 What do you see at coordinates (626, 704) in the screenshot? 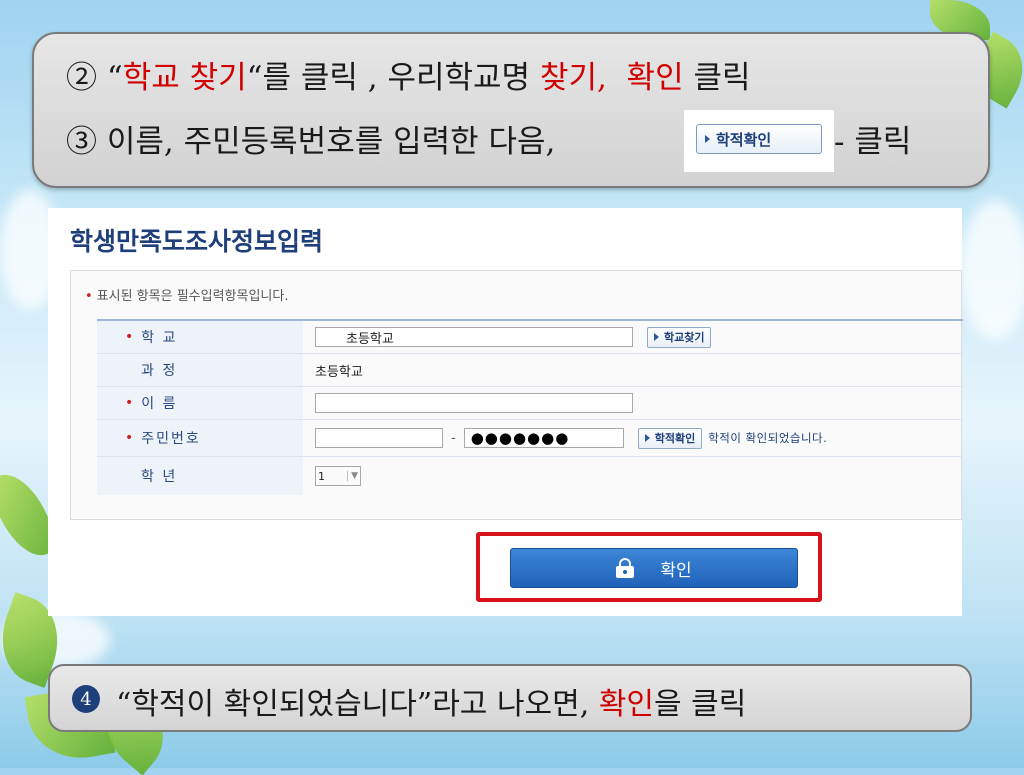
I see `step-4-confirm-highlight: 확인` at bounding box center [626, 704].